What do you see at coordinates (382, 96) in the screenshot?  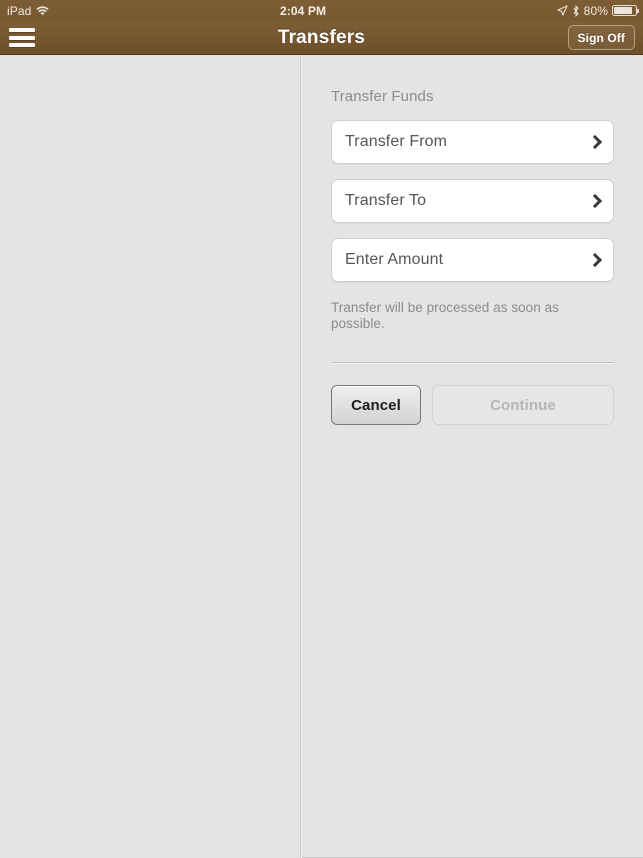 I see `section-title: Transfer Funds` at bounding box center [382, 96].